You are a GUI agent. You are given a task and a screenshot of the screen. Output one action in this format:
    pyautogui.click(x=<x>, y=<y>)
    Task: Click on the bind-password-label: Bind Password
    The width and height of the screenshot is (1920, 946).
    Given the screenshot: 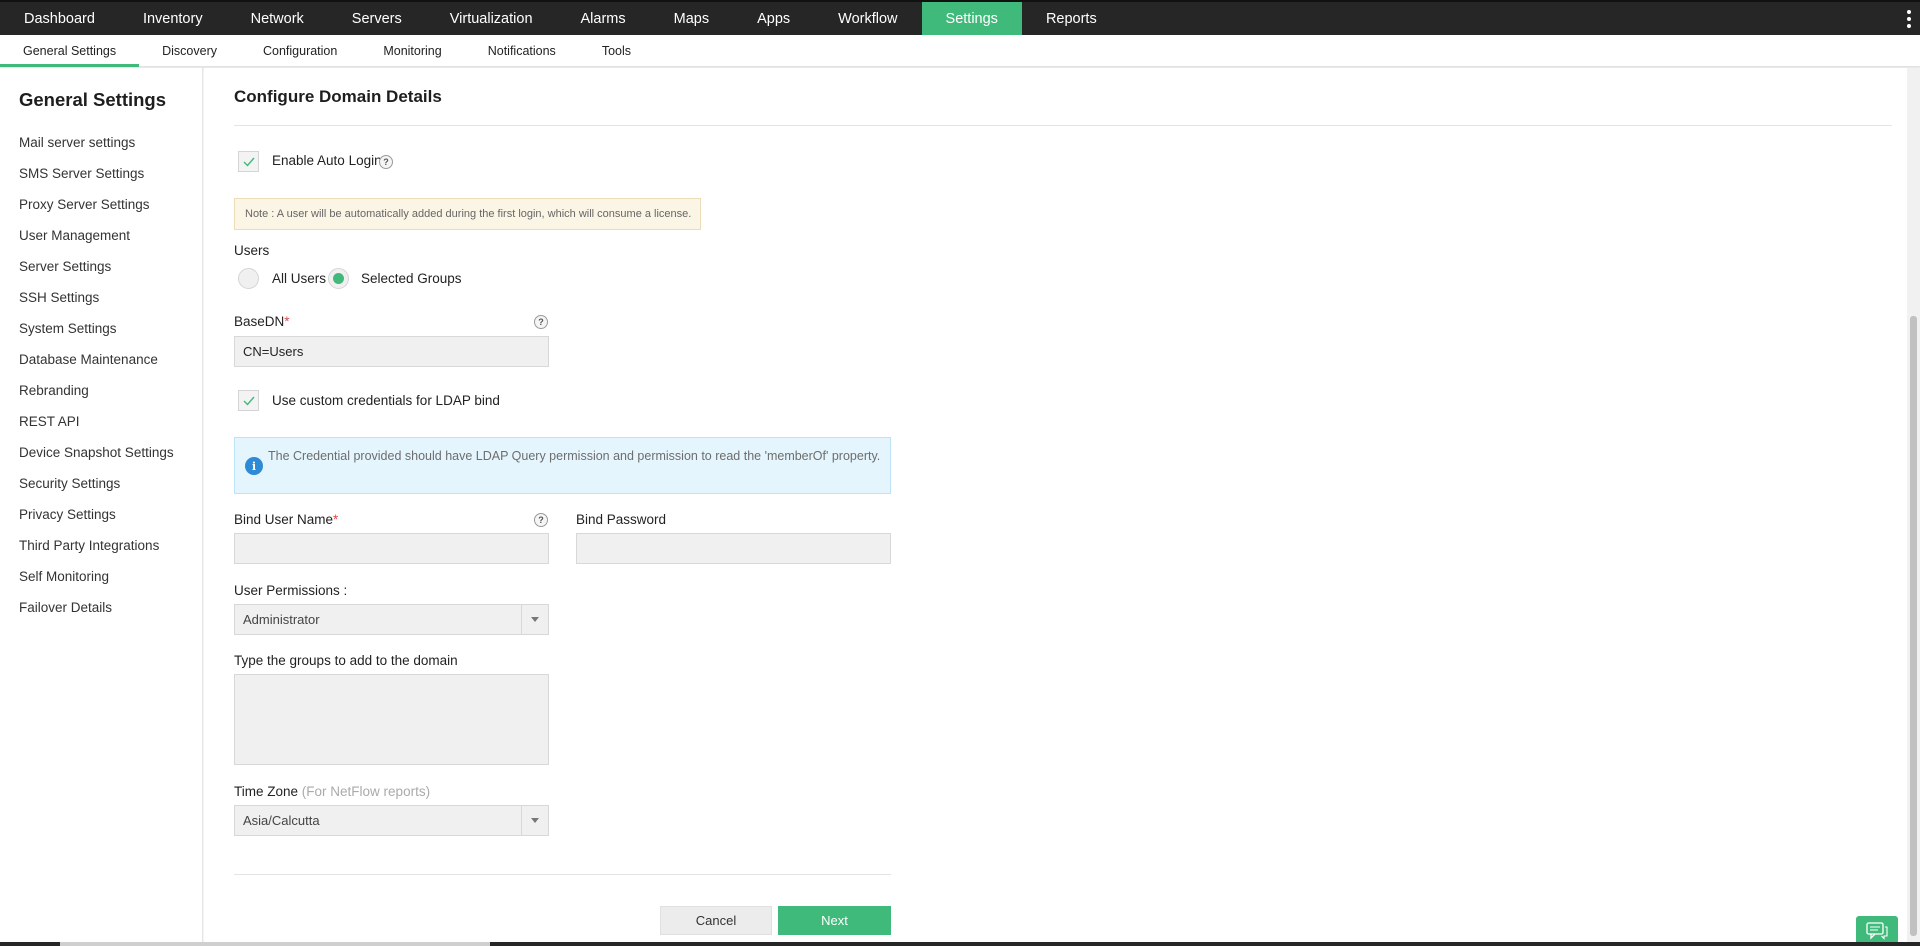 What is the action you would take?
    pyautogui.click(x=621, y=519)
    